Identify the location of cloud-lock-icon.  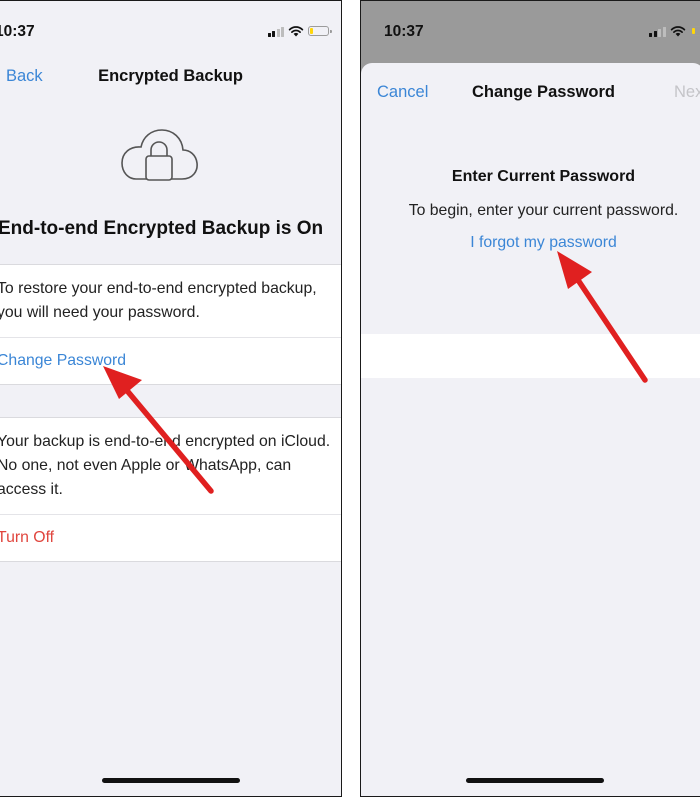
(159, 155).